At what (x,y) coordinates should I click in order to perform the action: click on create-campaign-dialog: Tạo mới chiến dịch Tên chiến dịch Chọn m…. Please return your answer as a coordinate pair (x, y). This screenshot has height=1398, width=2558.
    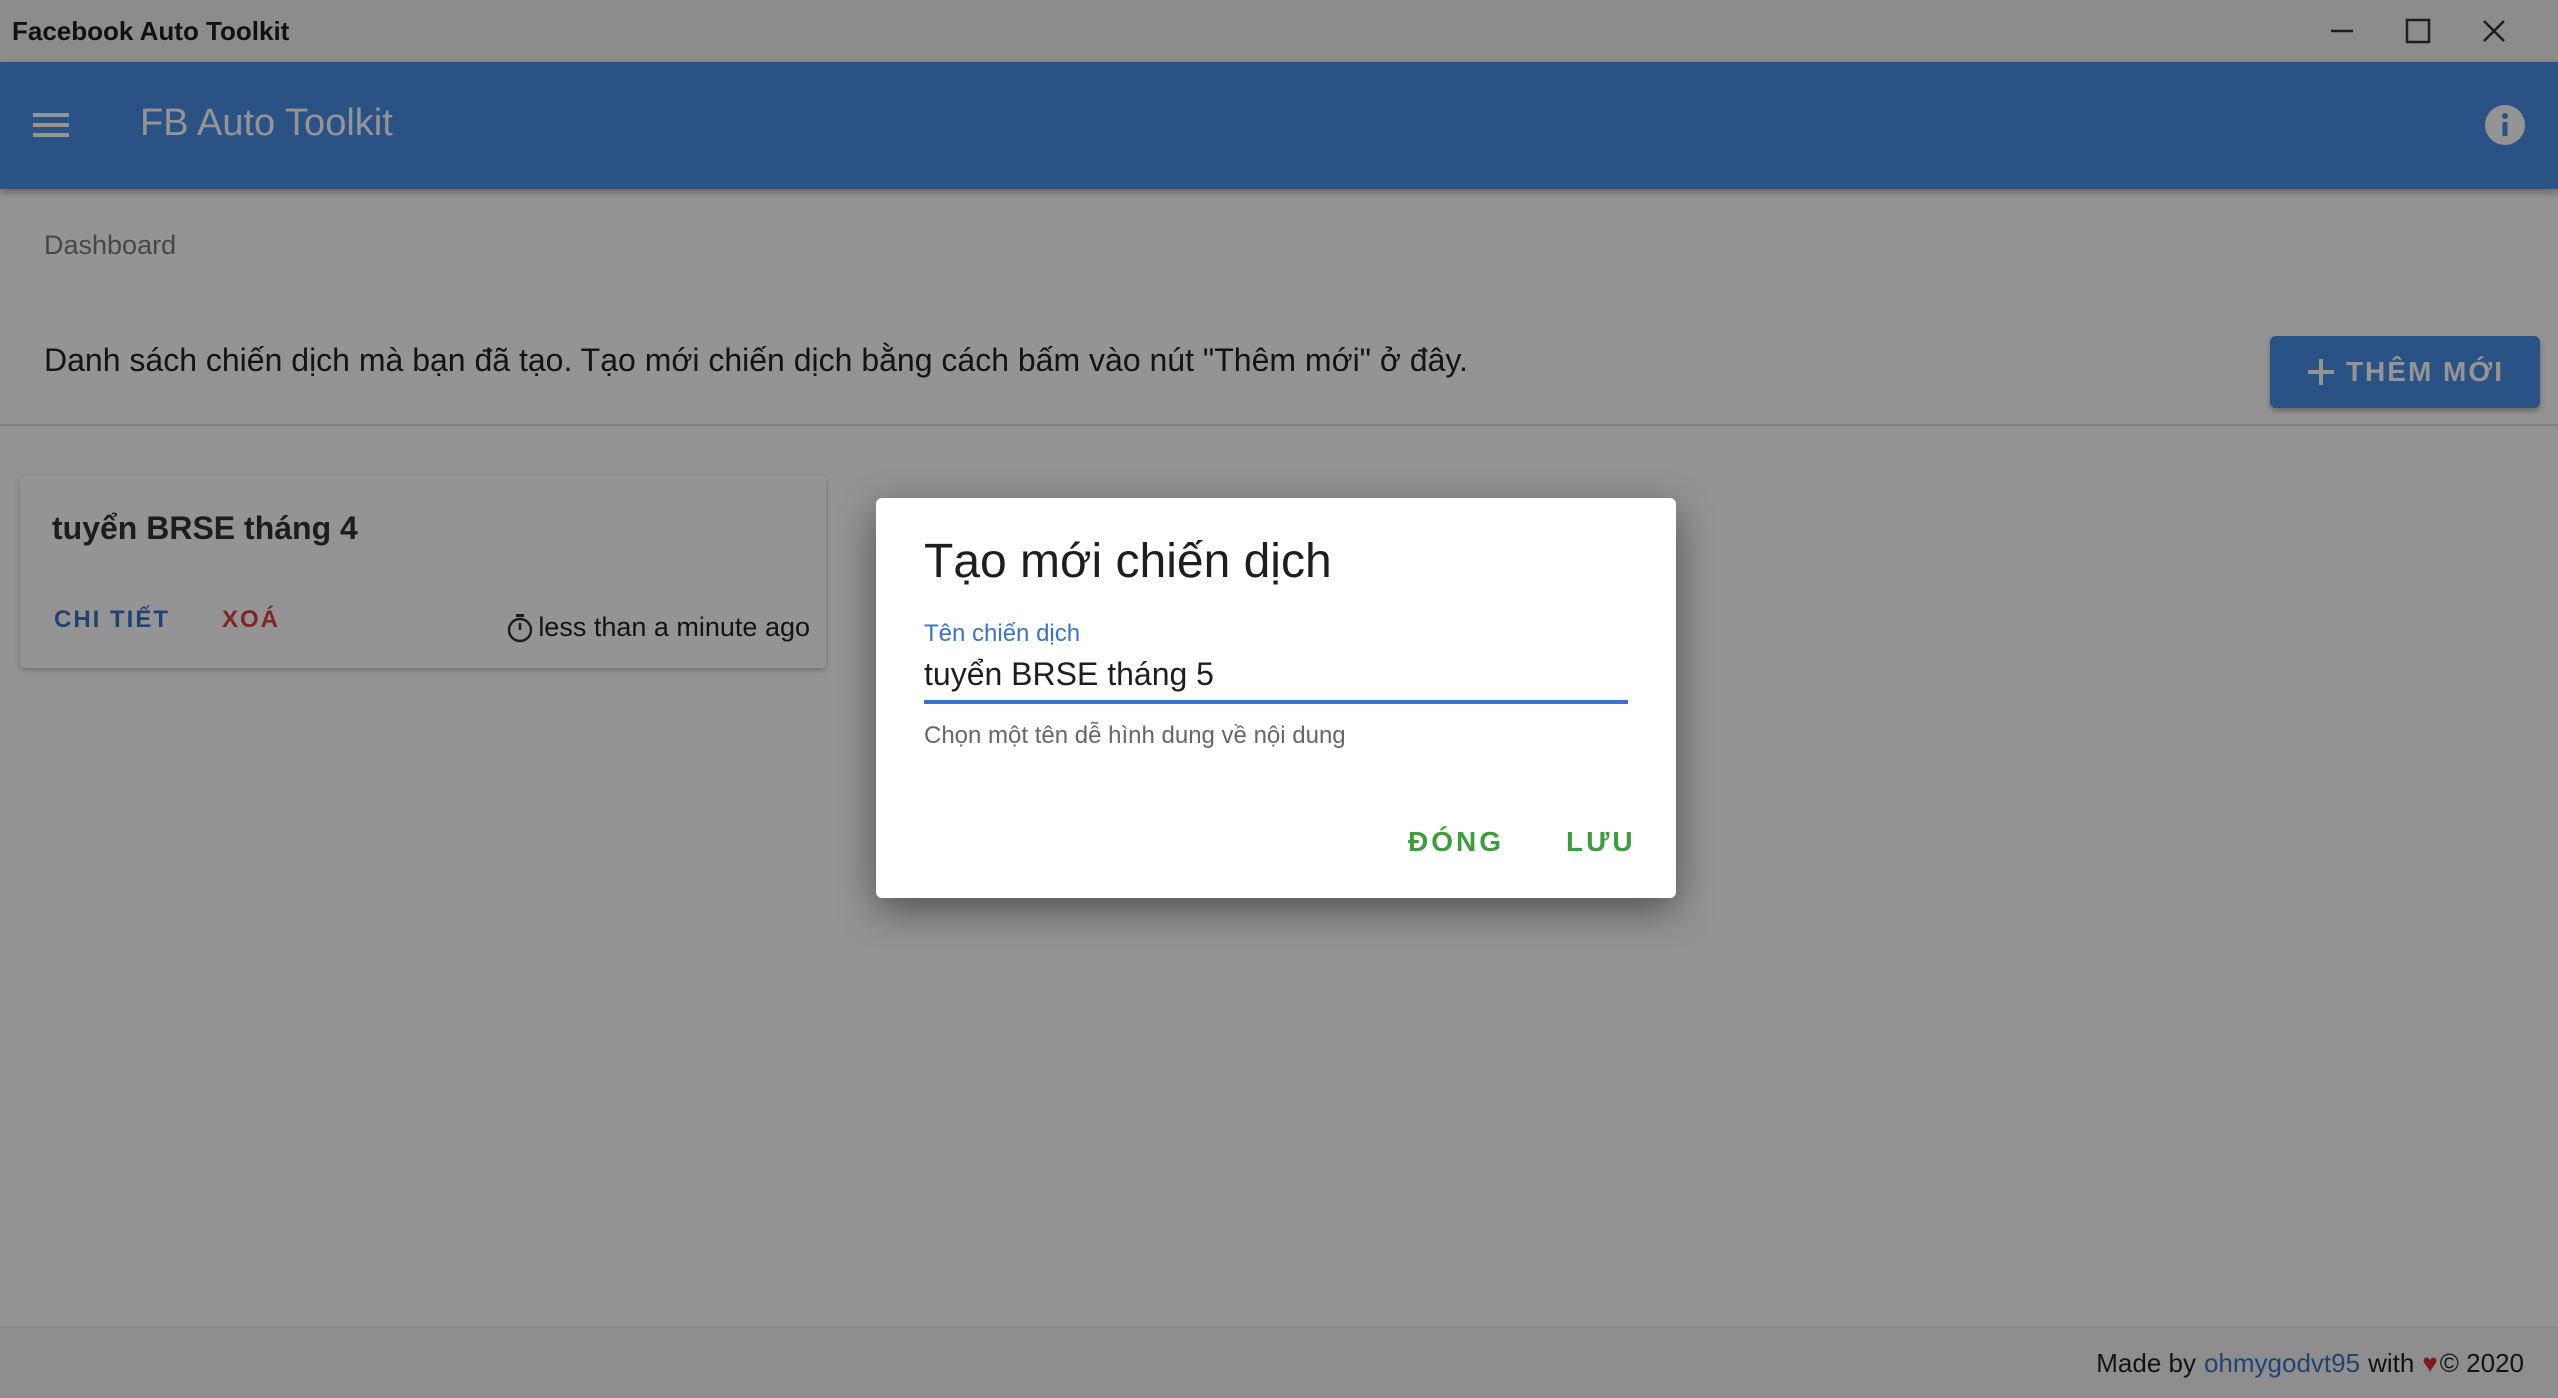
    Looking at the image, I should click on (1276, 698).